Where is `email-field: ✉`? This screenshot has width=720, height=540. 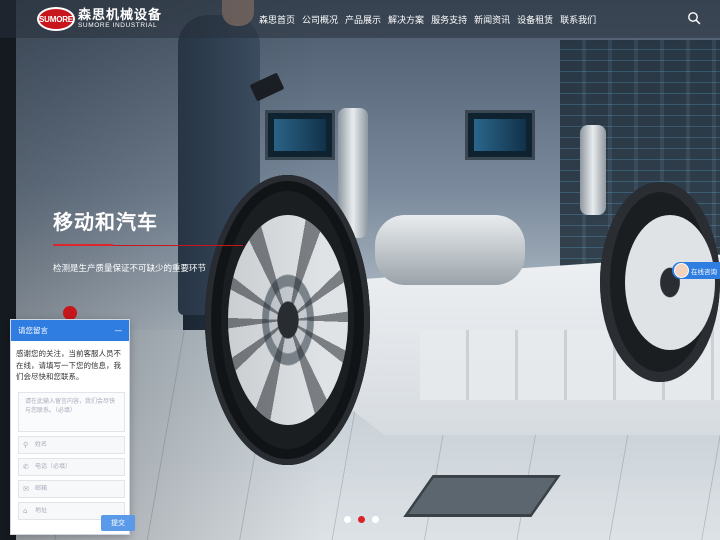 email-field: ✉ is located at coordinates (71, 488).